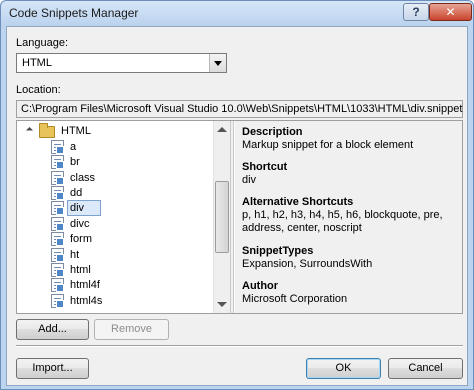  What do you see at coordinates (126, 193) in the screenshot?
I see `tree-item: dd` at bounding box center [126, 193].